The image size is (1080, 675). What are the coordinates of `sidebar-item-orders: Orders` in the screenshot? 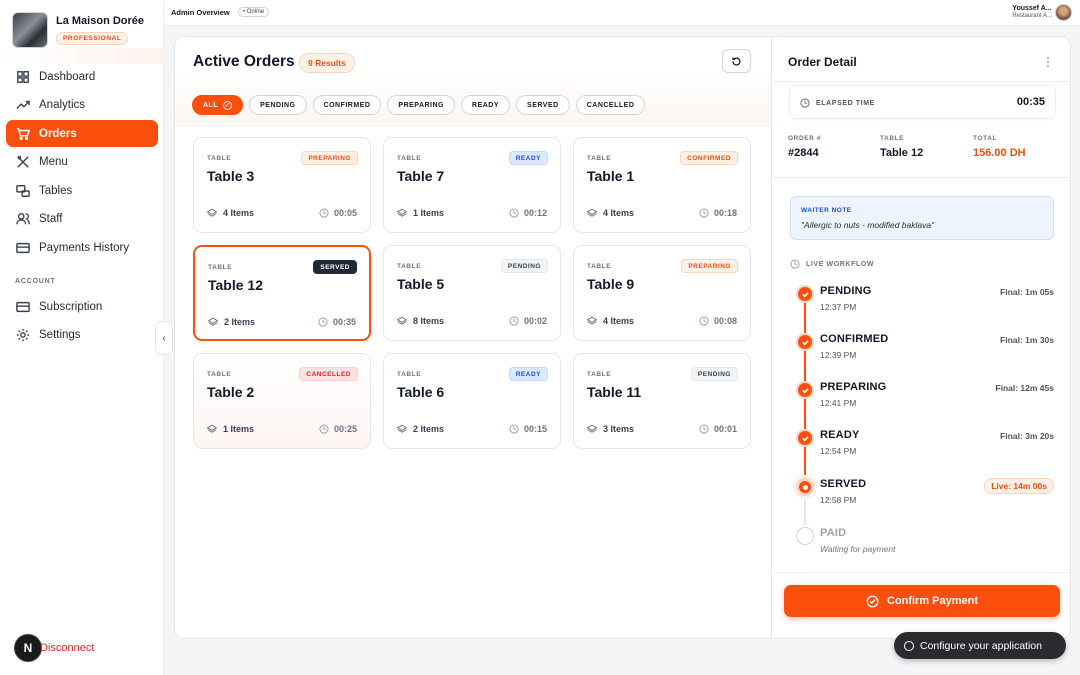 It's located at (82, 133).